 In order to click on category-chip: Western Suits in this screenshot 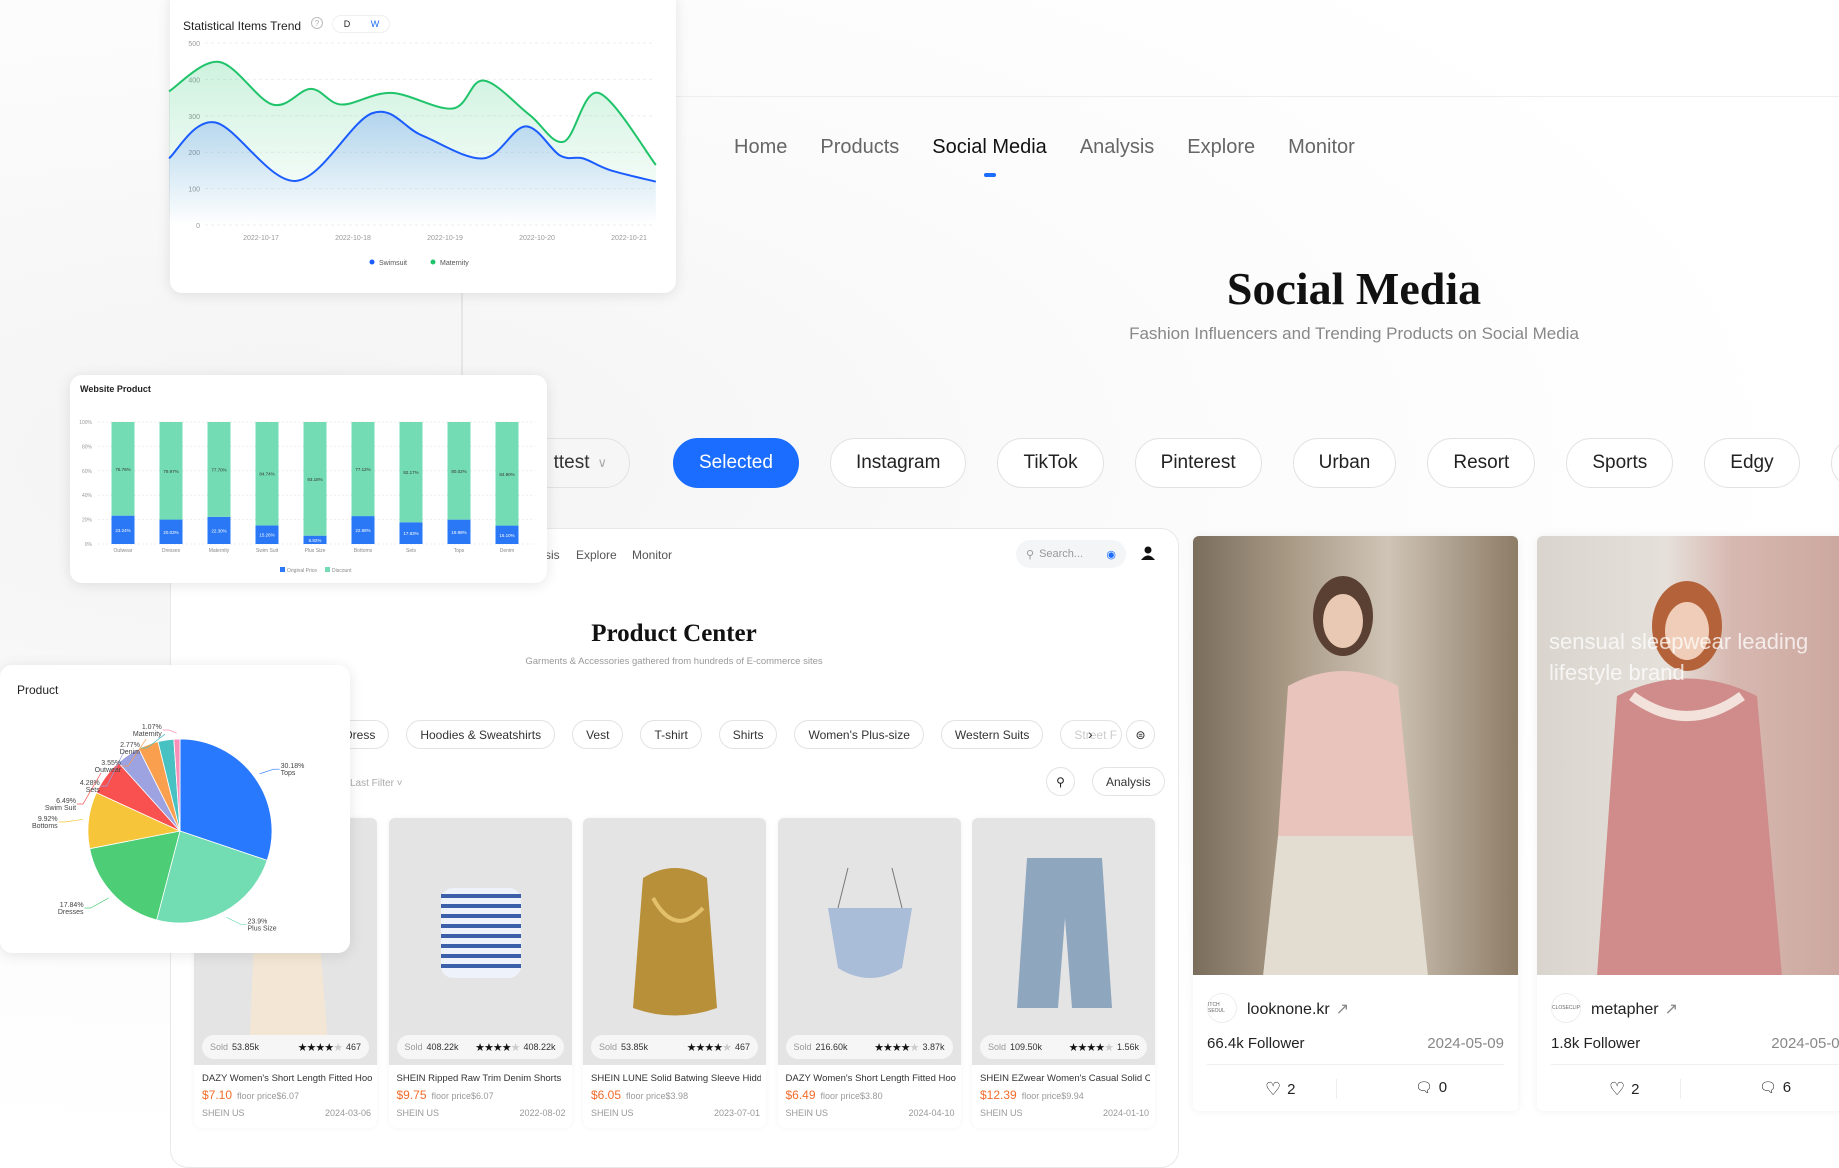, I will do `click(992, 734)`.